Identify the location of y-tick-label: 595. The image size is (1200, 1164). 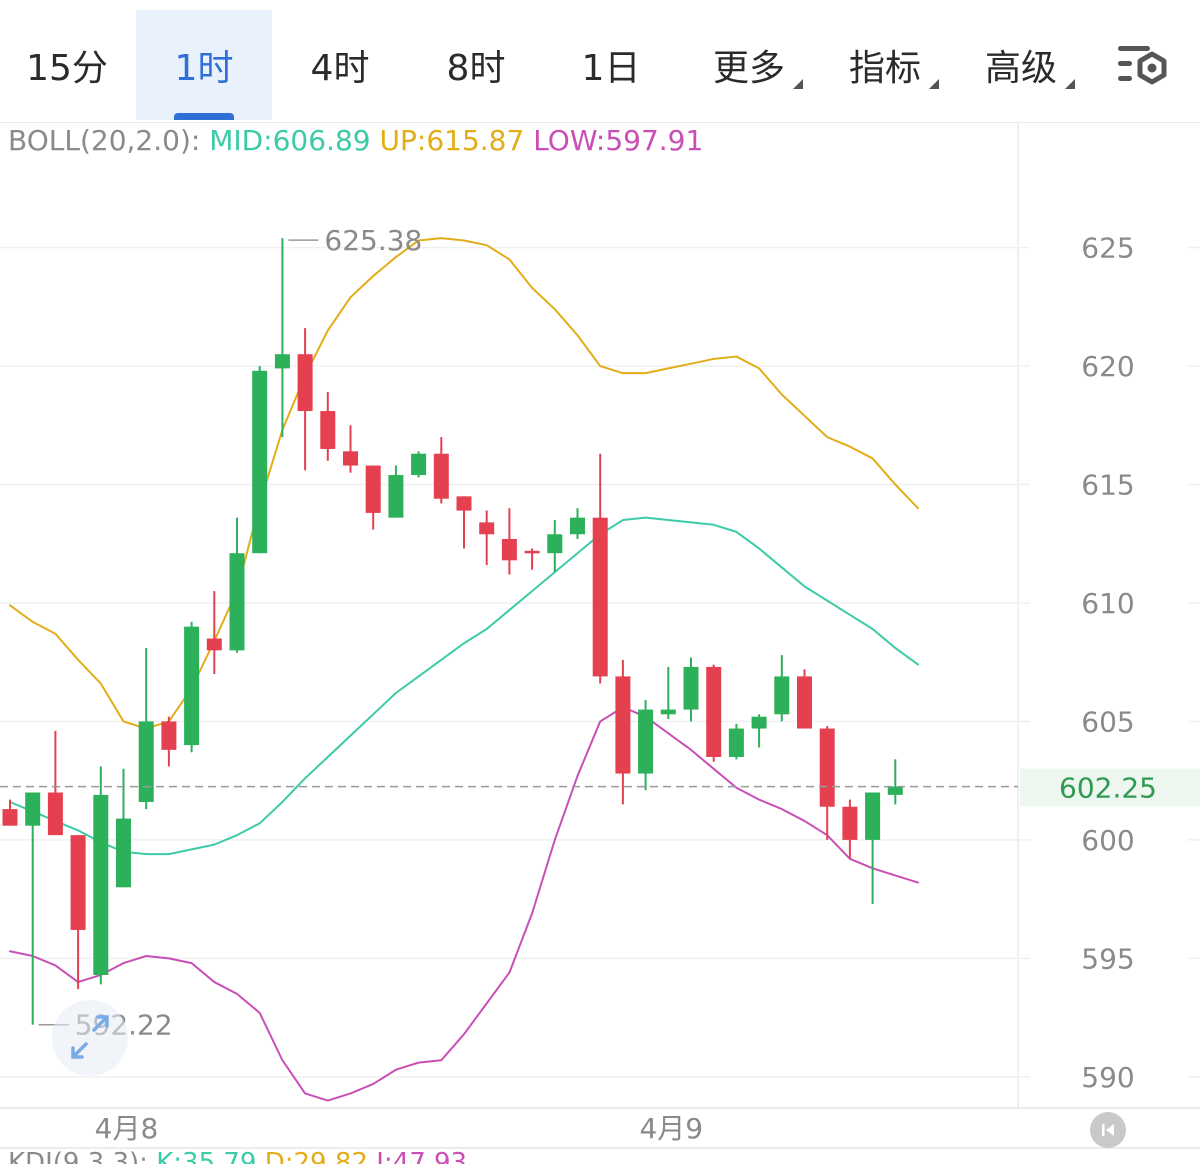
(1107, 958).